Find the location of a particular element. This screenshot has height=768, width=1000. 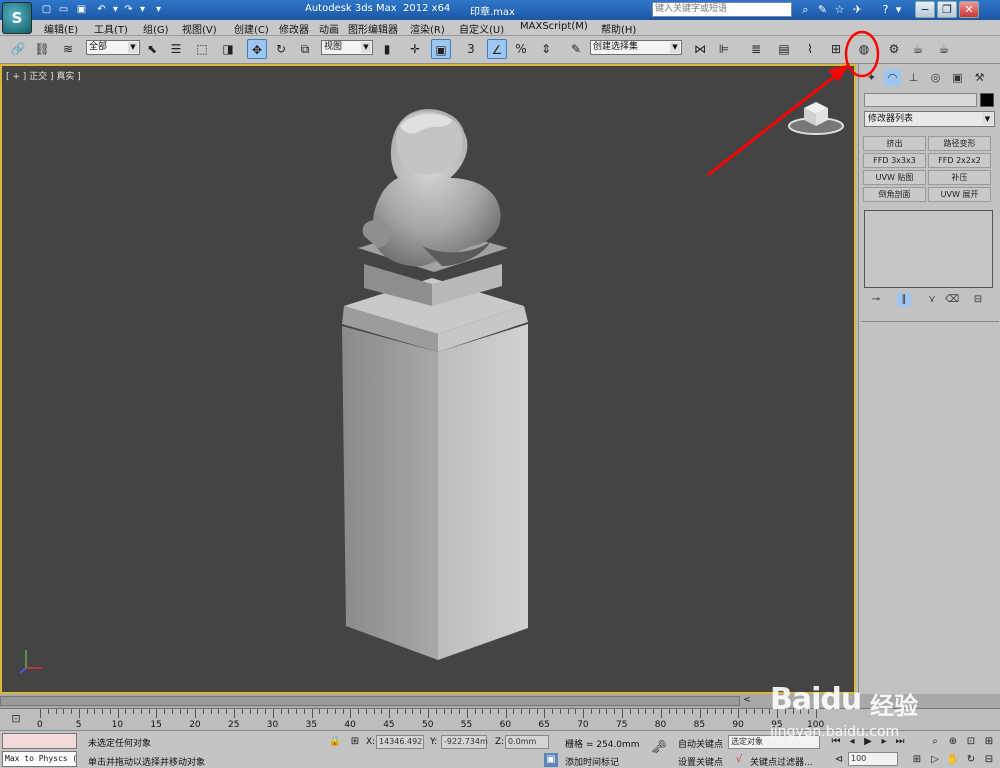

new-file-icon: ▢ is located at coordinates (46, 9).